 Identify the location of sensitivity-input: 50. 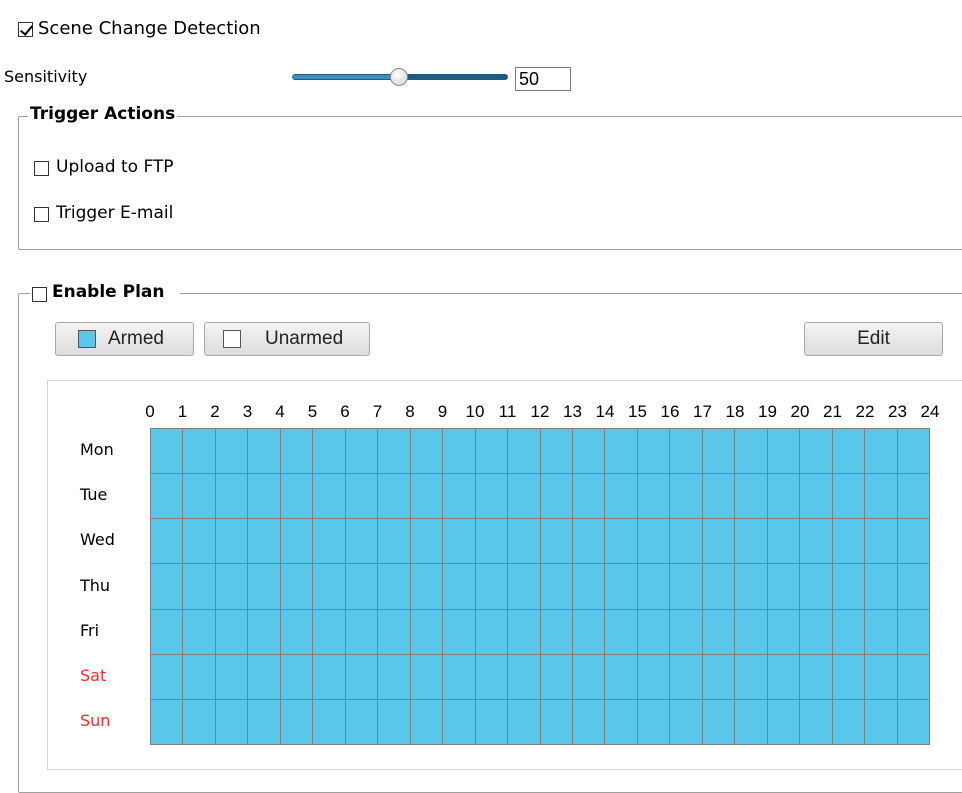
(543, 79).